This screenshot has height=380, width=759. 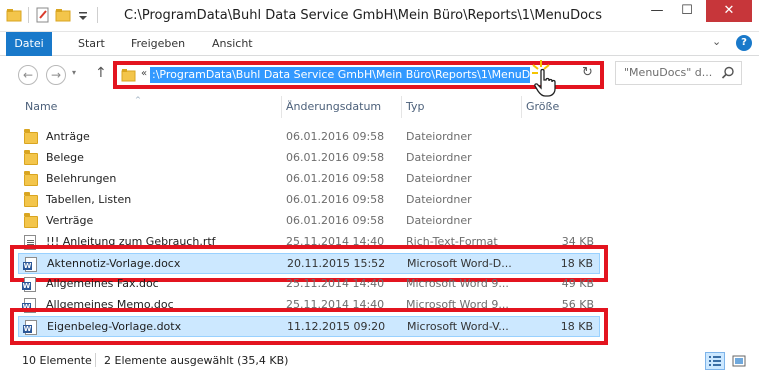 What do you see at coordinates (57, 360) in the screenshot?
I see `item-count: 10 Elemente` at bounding box center [57, 360].